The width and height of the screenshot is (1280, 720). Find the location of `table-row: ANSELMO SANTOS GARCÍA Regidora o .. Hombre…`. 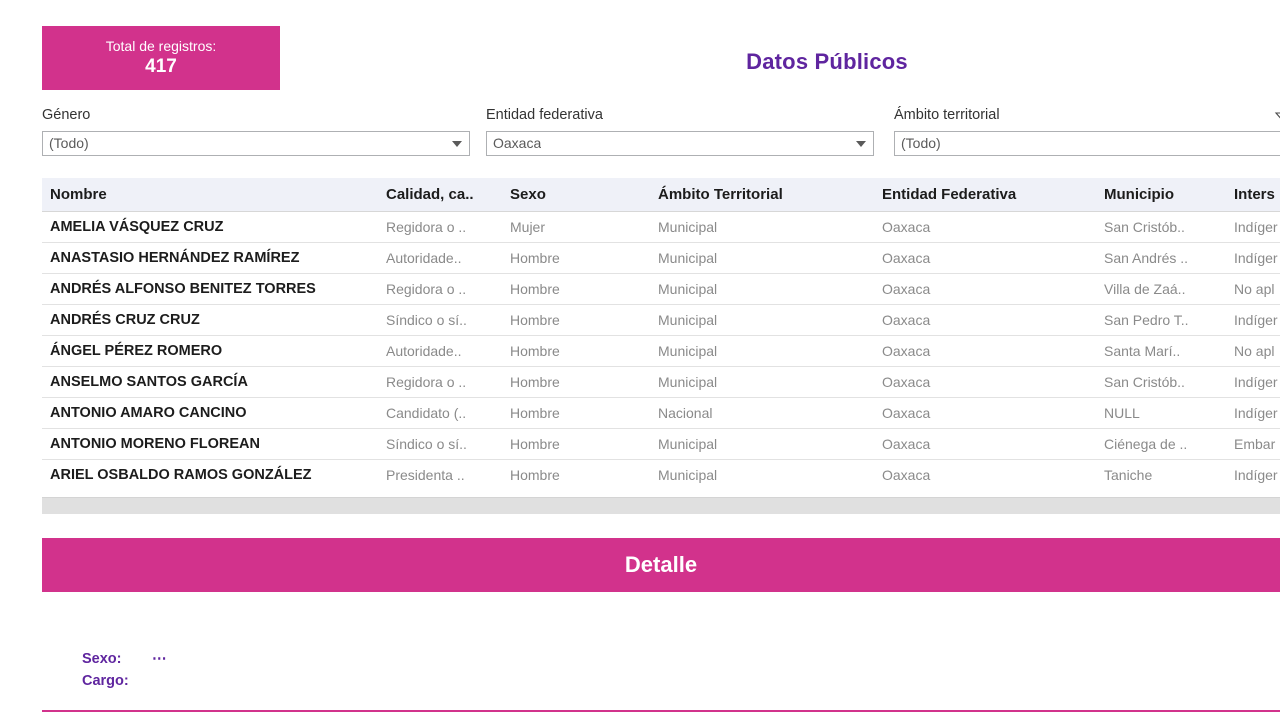

table-row: ANSELMO SANTOS GARCÍA Regidora o .. Hombre… is located at coordinates (661, 382).